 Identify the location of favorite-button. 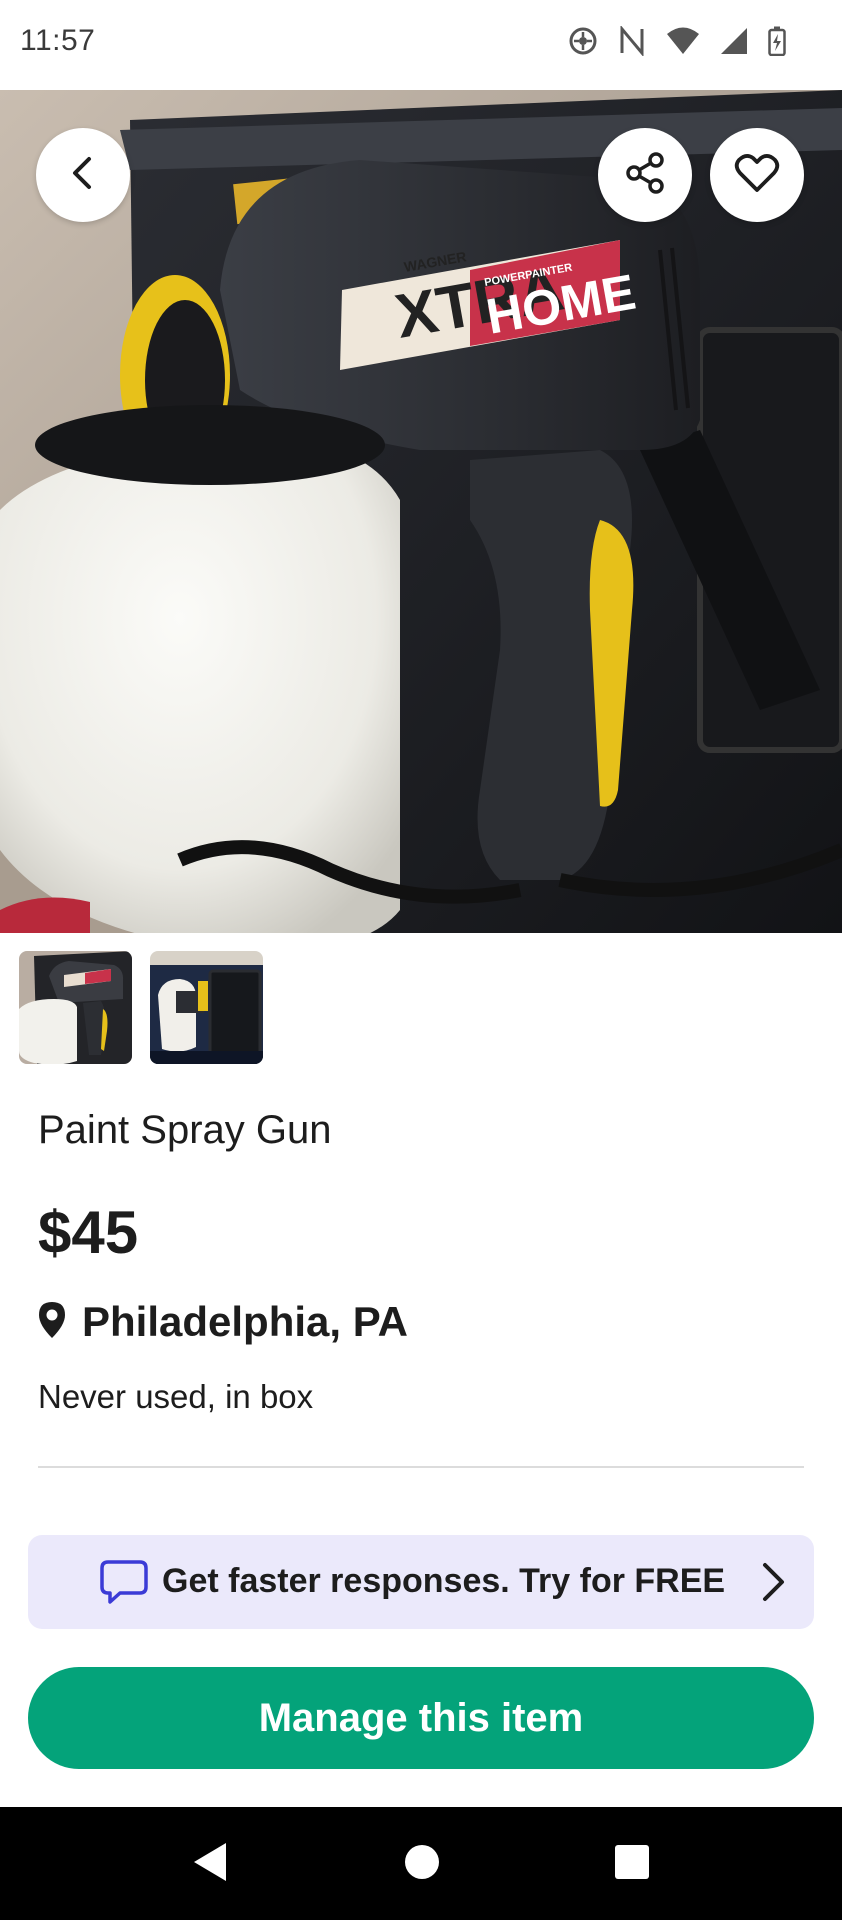
(757, 175).